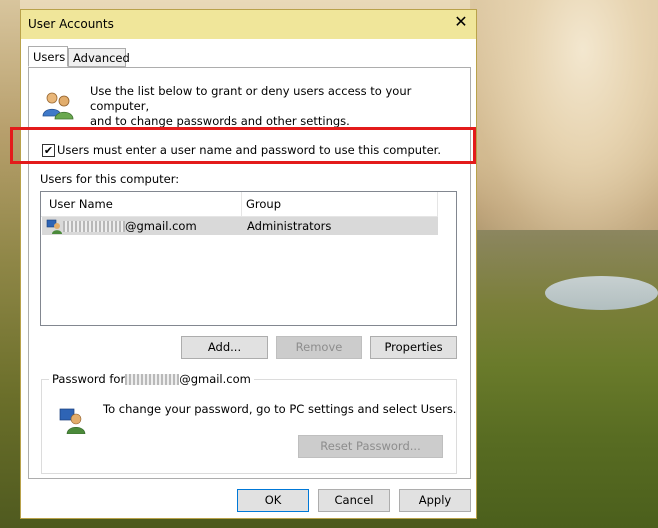 Image resolution: width=658 pixels, height=528 pixels. I want to click on column-user-name: User Name, so click(81, 204).